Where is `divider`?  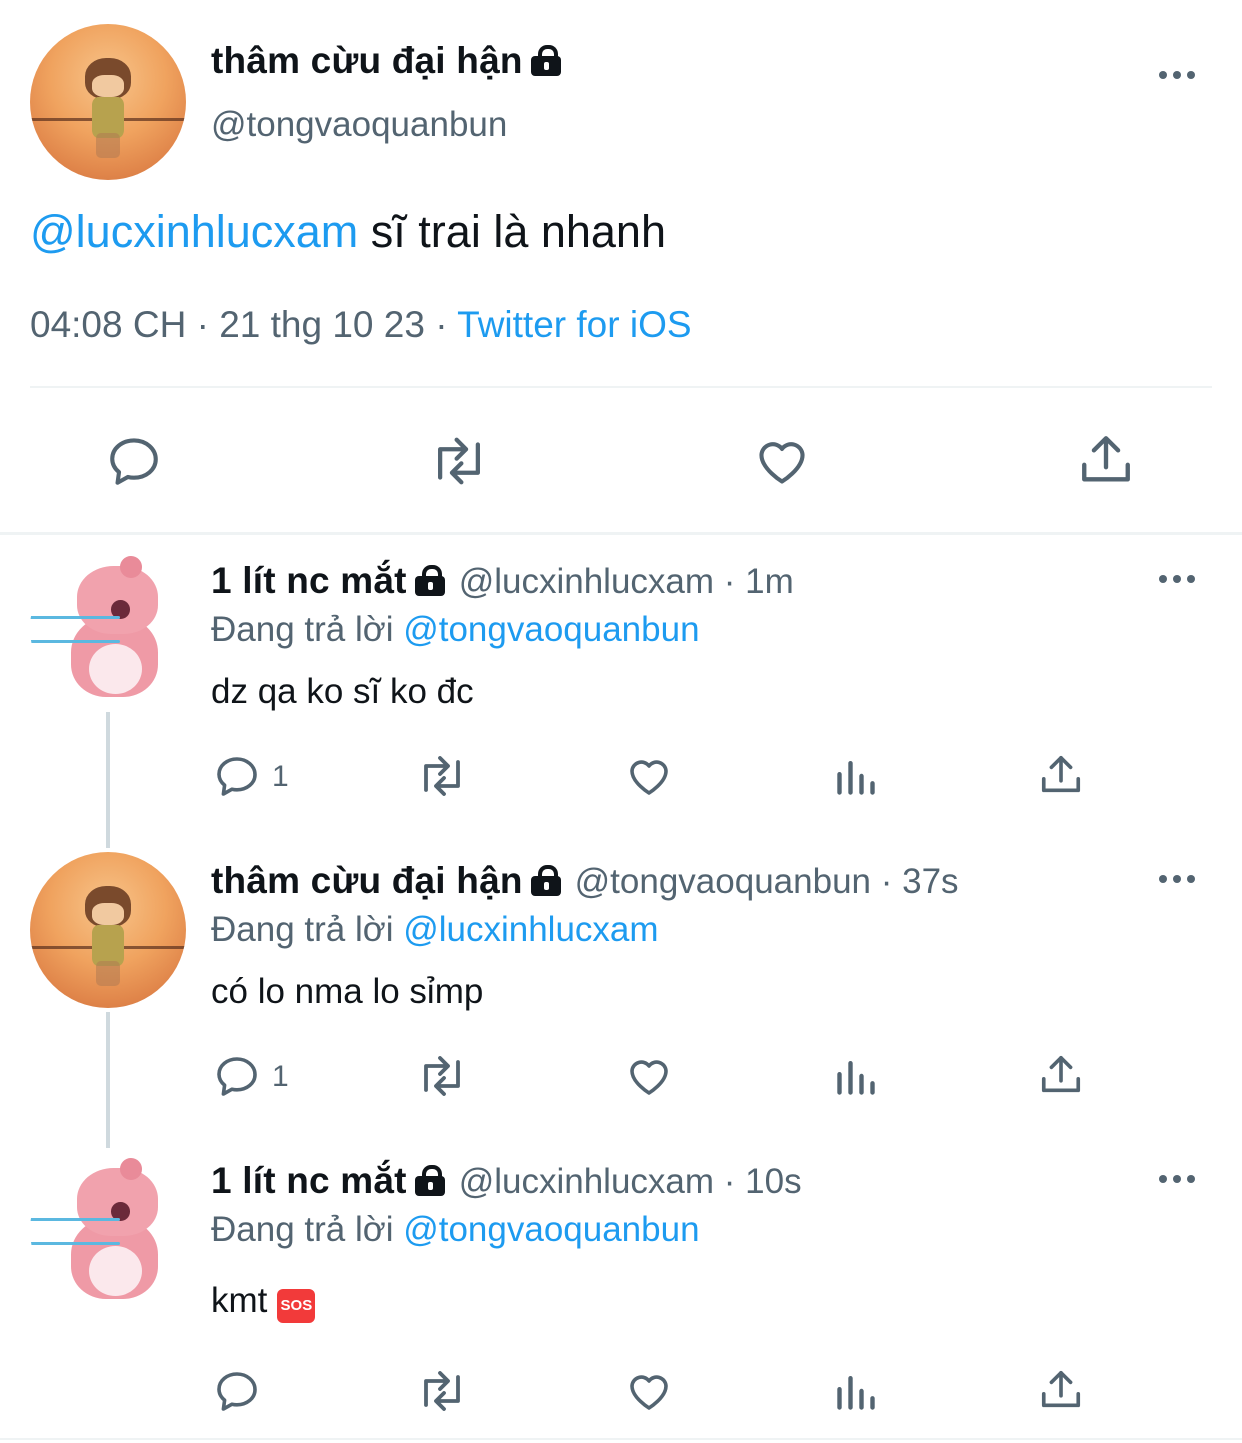 divider is located at coordinates (621, 387).